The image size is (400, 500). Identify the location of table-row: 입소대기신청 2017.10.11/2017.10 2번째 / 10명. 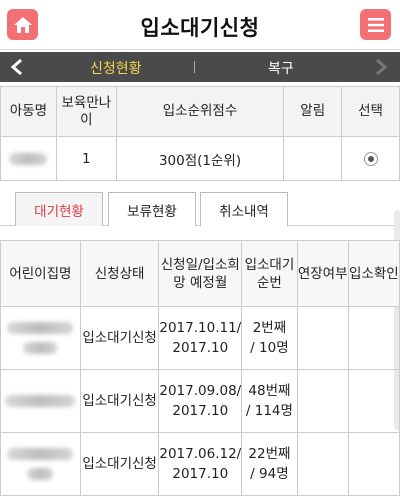
(200, 338).